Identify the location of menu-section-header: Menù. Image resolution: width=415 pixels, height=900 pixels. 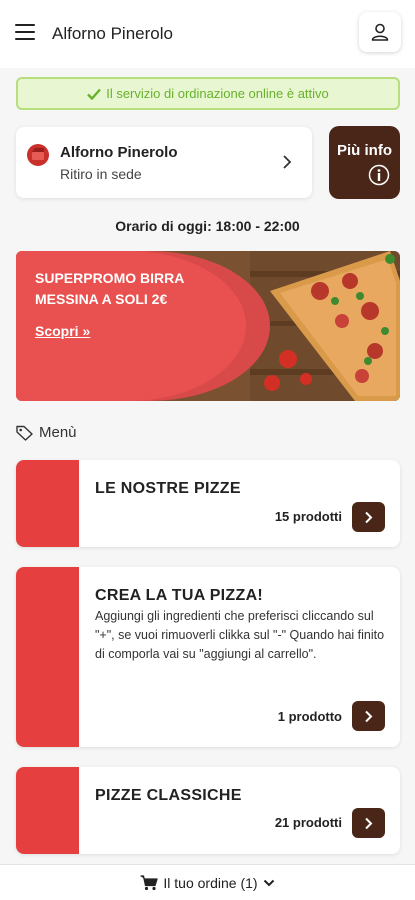
(46, 432).